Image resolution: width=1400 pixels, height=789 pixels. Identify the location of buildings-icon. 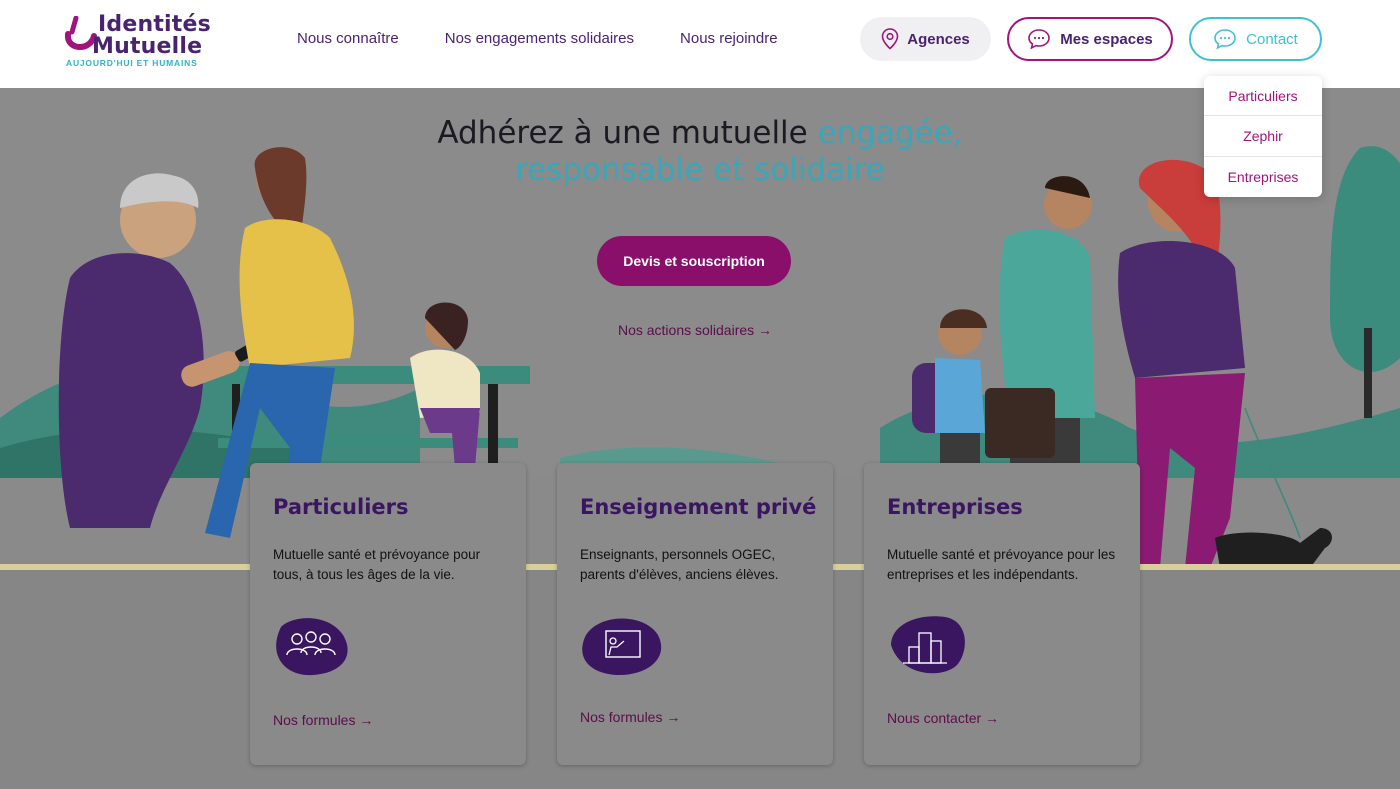
(928, 645).